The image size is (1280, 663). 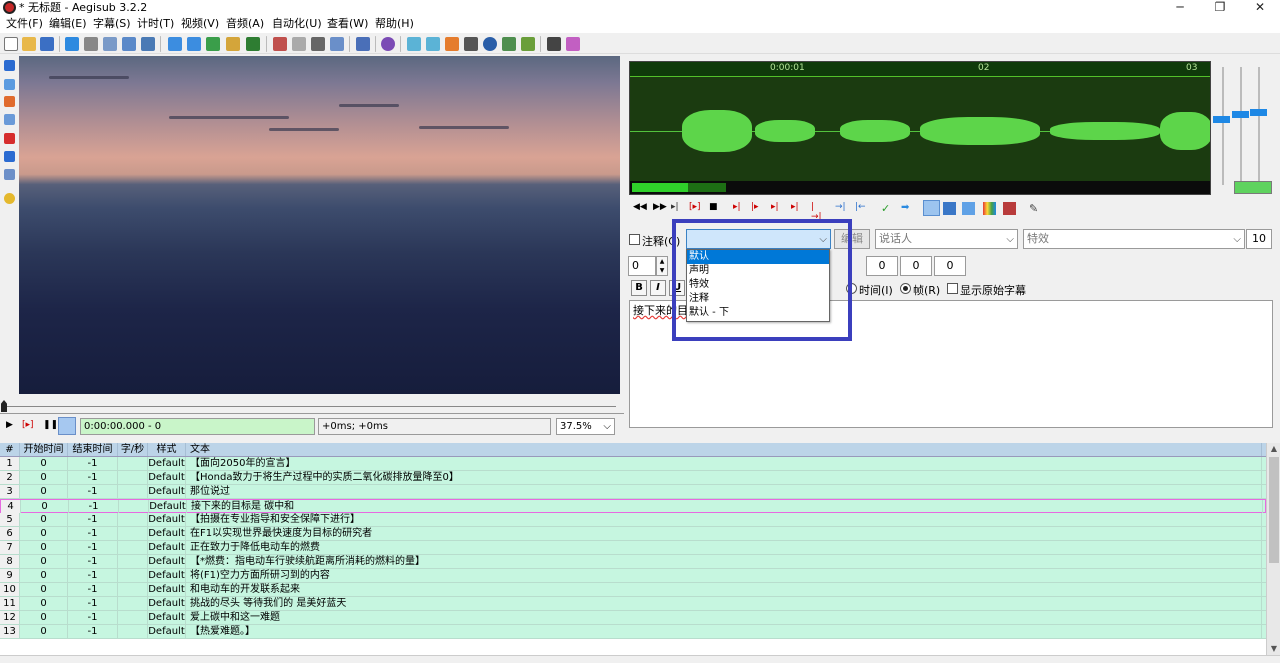 I want to click on menu-edit: 编辑(E), so click(x=68, y=24).